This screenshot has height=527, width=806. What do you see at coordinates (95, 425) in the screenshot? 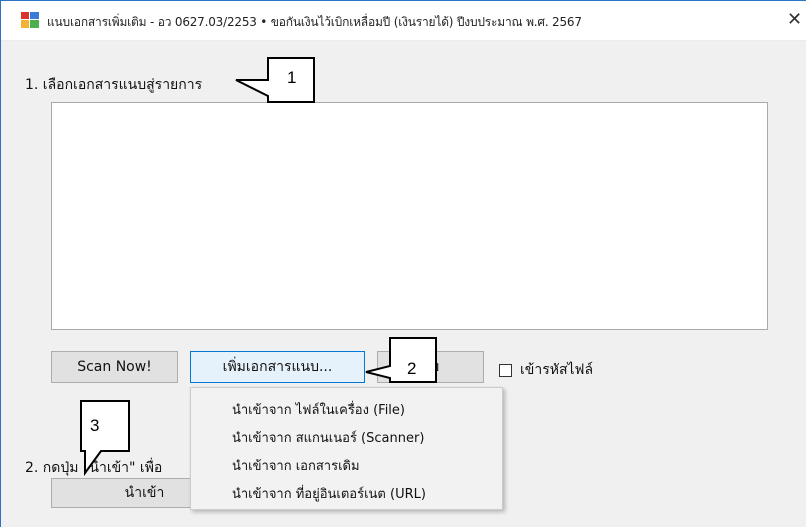
I see `callout-number-3: 3` at bounding box center [95, 425].